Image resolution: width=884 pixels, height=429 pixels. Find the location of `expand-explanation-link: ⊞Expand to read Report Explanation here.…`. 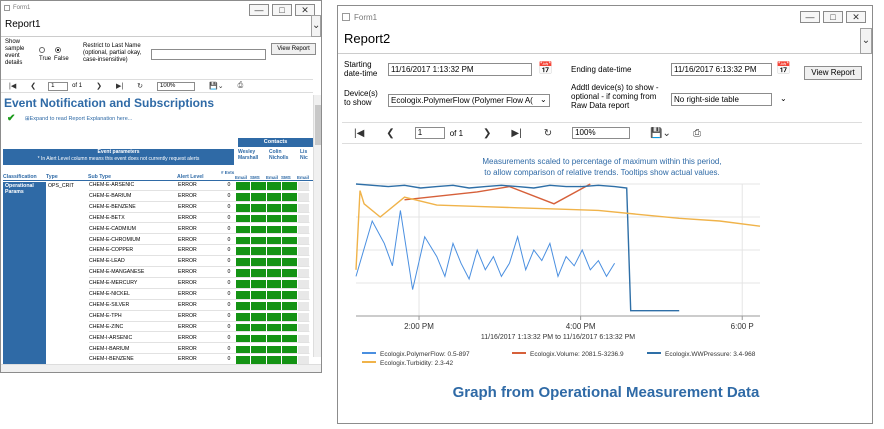

expand-explanation-link: ⊞Expand to read Report Explanation here.… is located at coordinates (78, 119).